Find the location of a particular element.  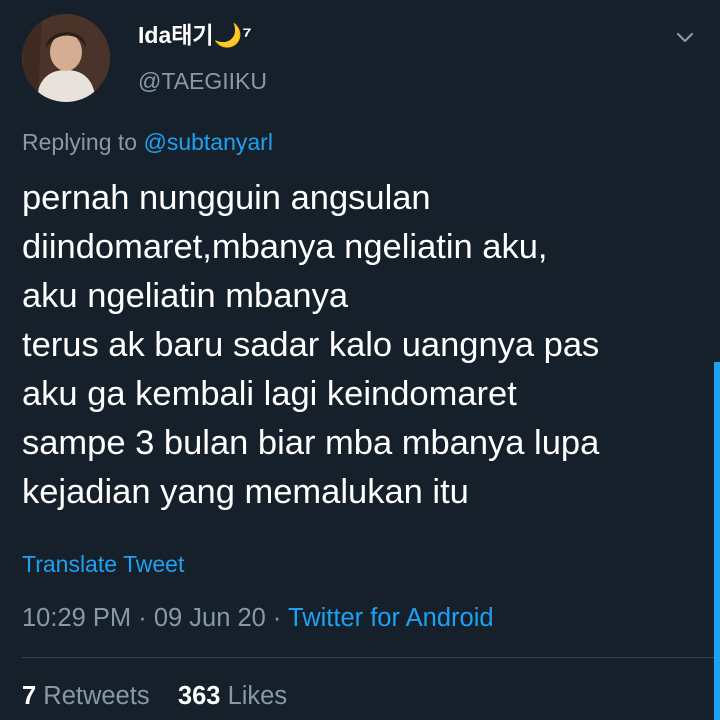

divider is located at coordinates (371, 657).